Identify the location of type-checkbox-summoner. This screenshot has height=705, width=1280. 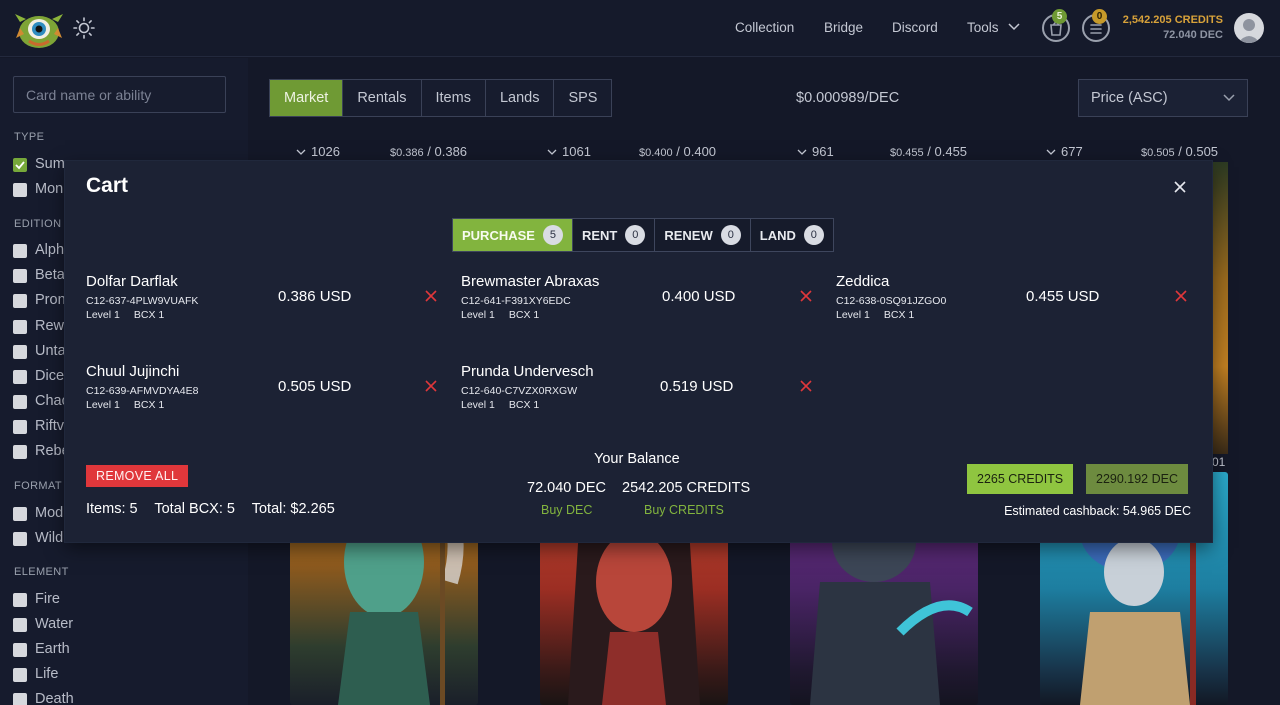
(20, 165).